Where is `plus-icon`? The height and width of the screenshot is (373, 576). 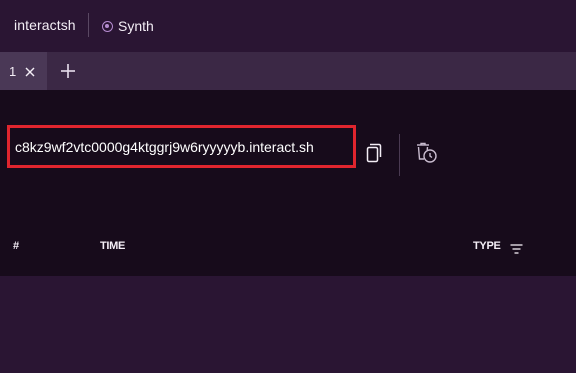
plus-icon is located at coordinates (68, 71).